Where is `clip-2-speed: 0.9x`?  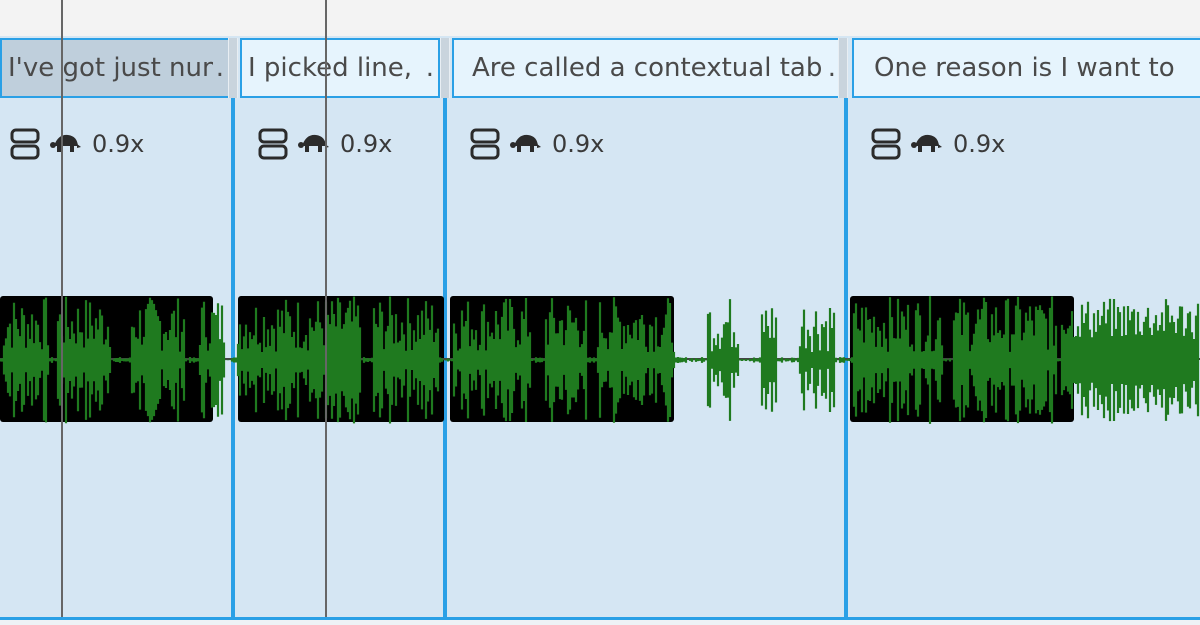
clip-2-speed: 0.9x is located at coordinates (366, 144).